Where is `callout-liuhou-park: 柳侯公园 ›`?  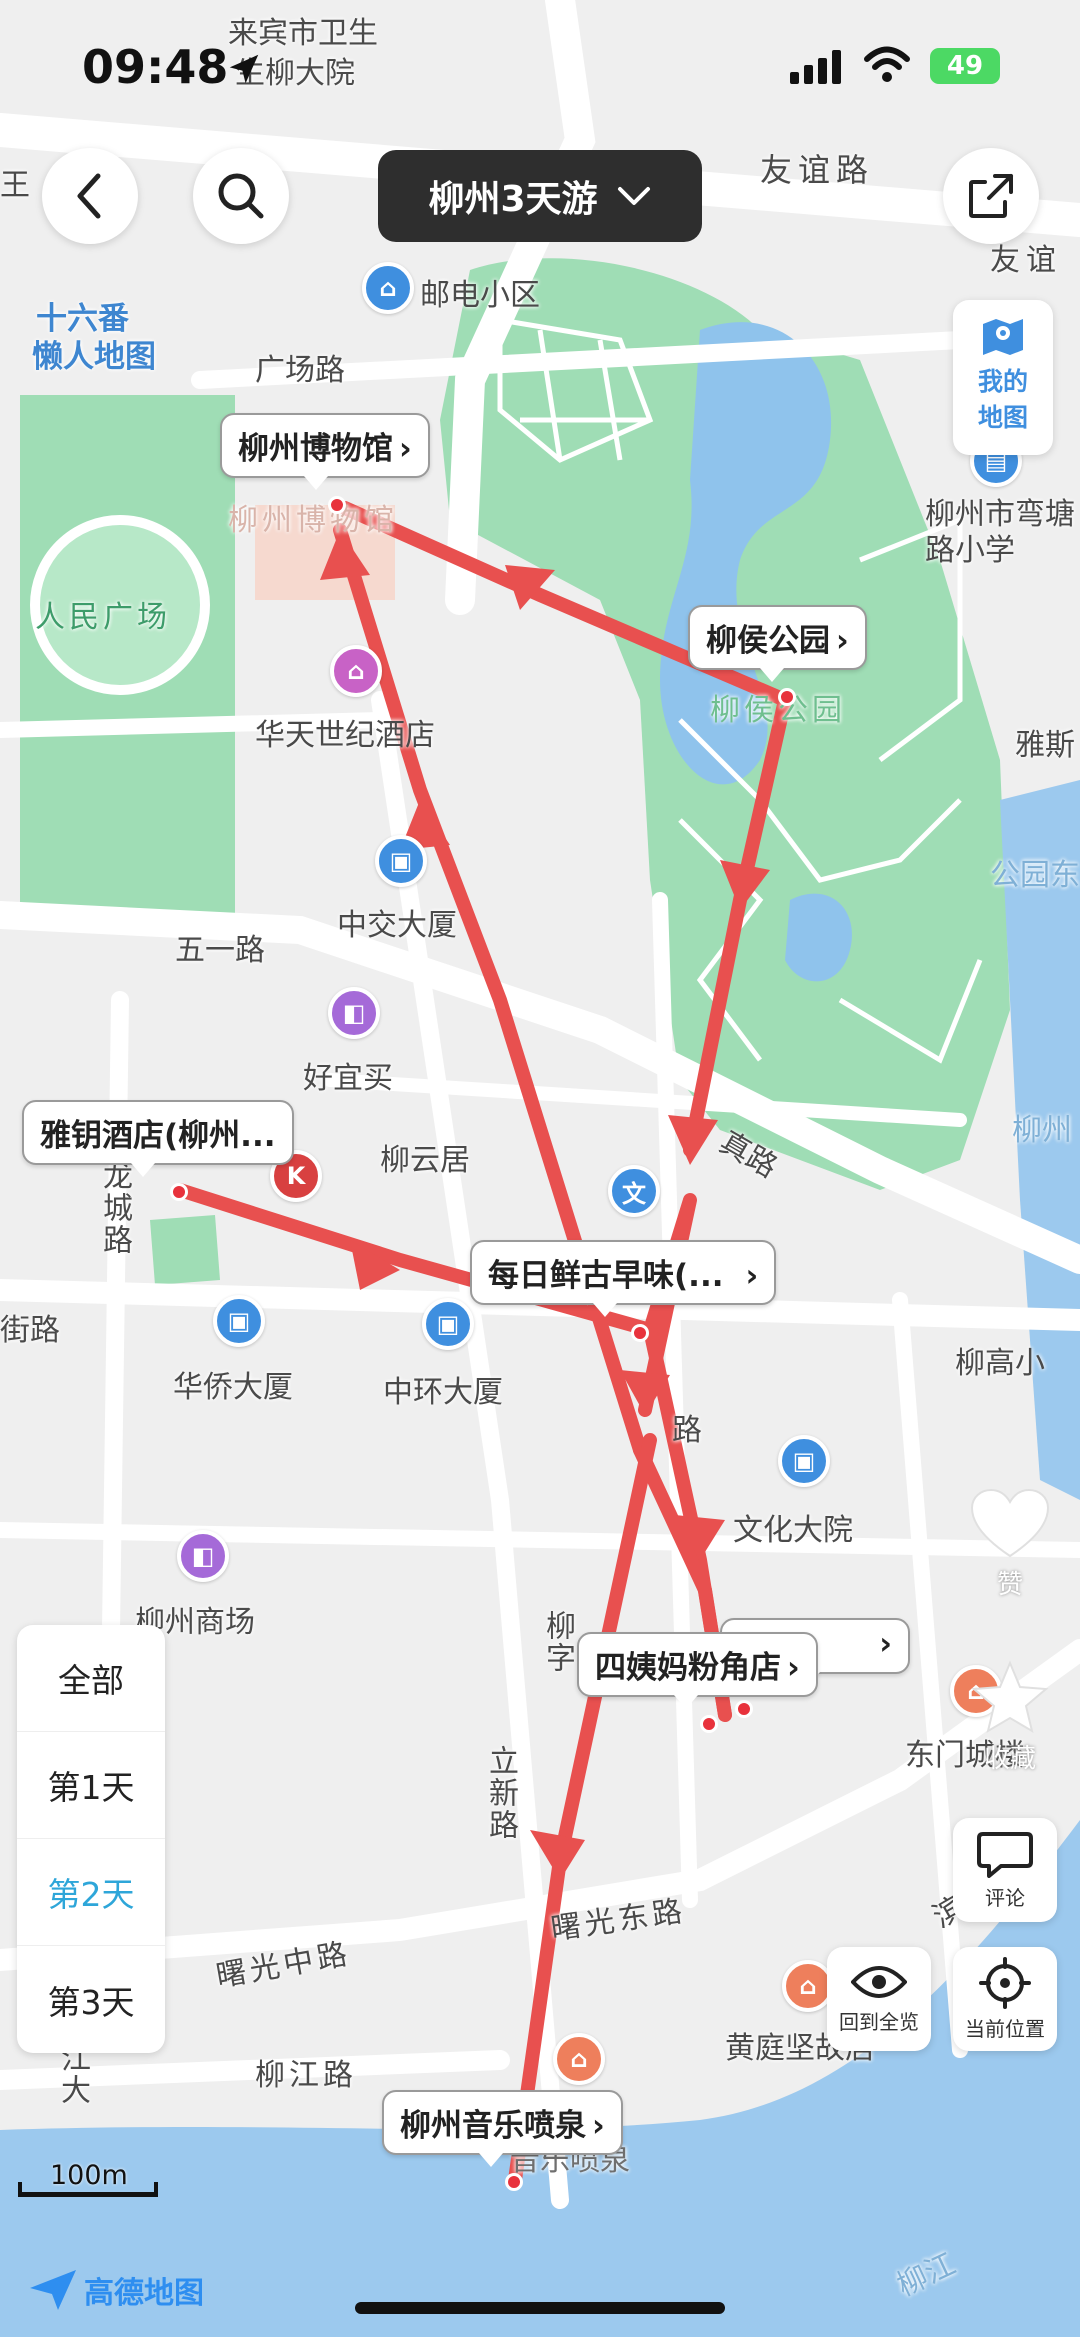 callout-liuhou-park: 柳侯公园 › is located at coordinates (777, 643).